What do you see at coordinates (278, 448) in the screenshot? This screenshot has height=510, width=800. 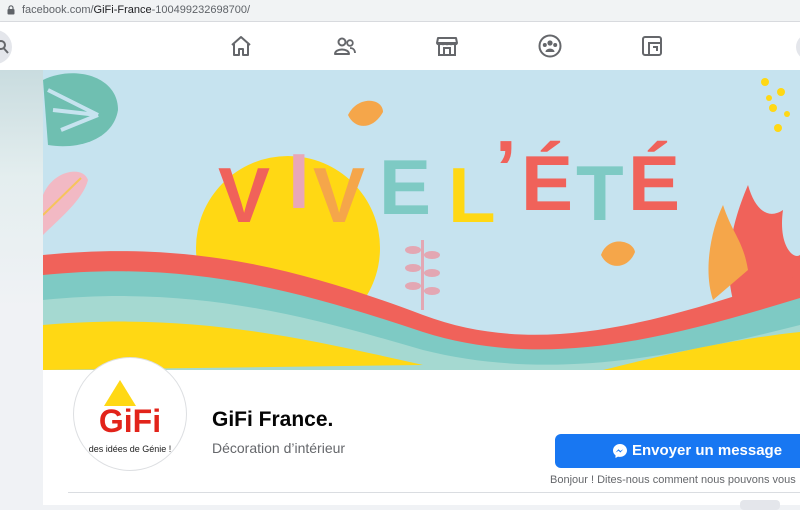 I see `page-category: Décoration d’intérieur` at bounding box center [278, 448].